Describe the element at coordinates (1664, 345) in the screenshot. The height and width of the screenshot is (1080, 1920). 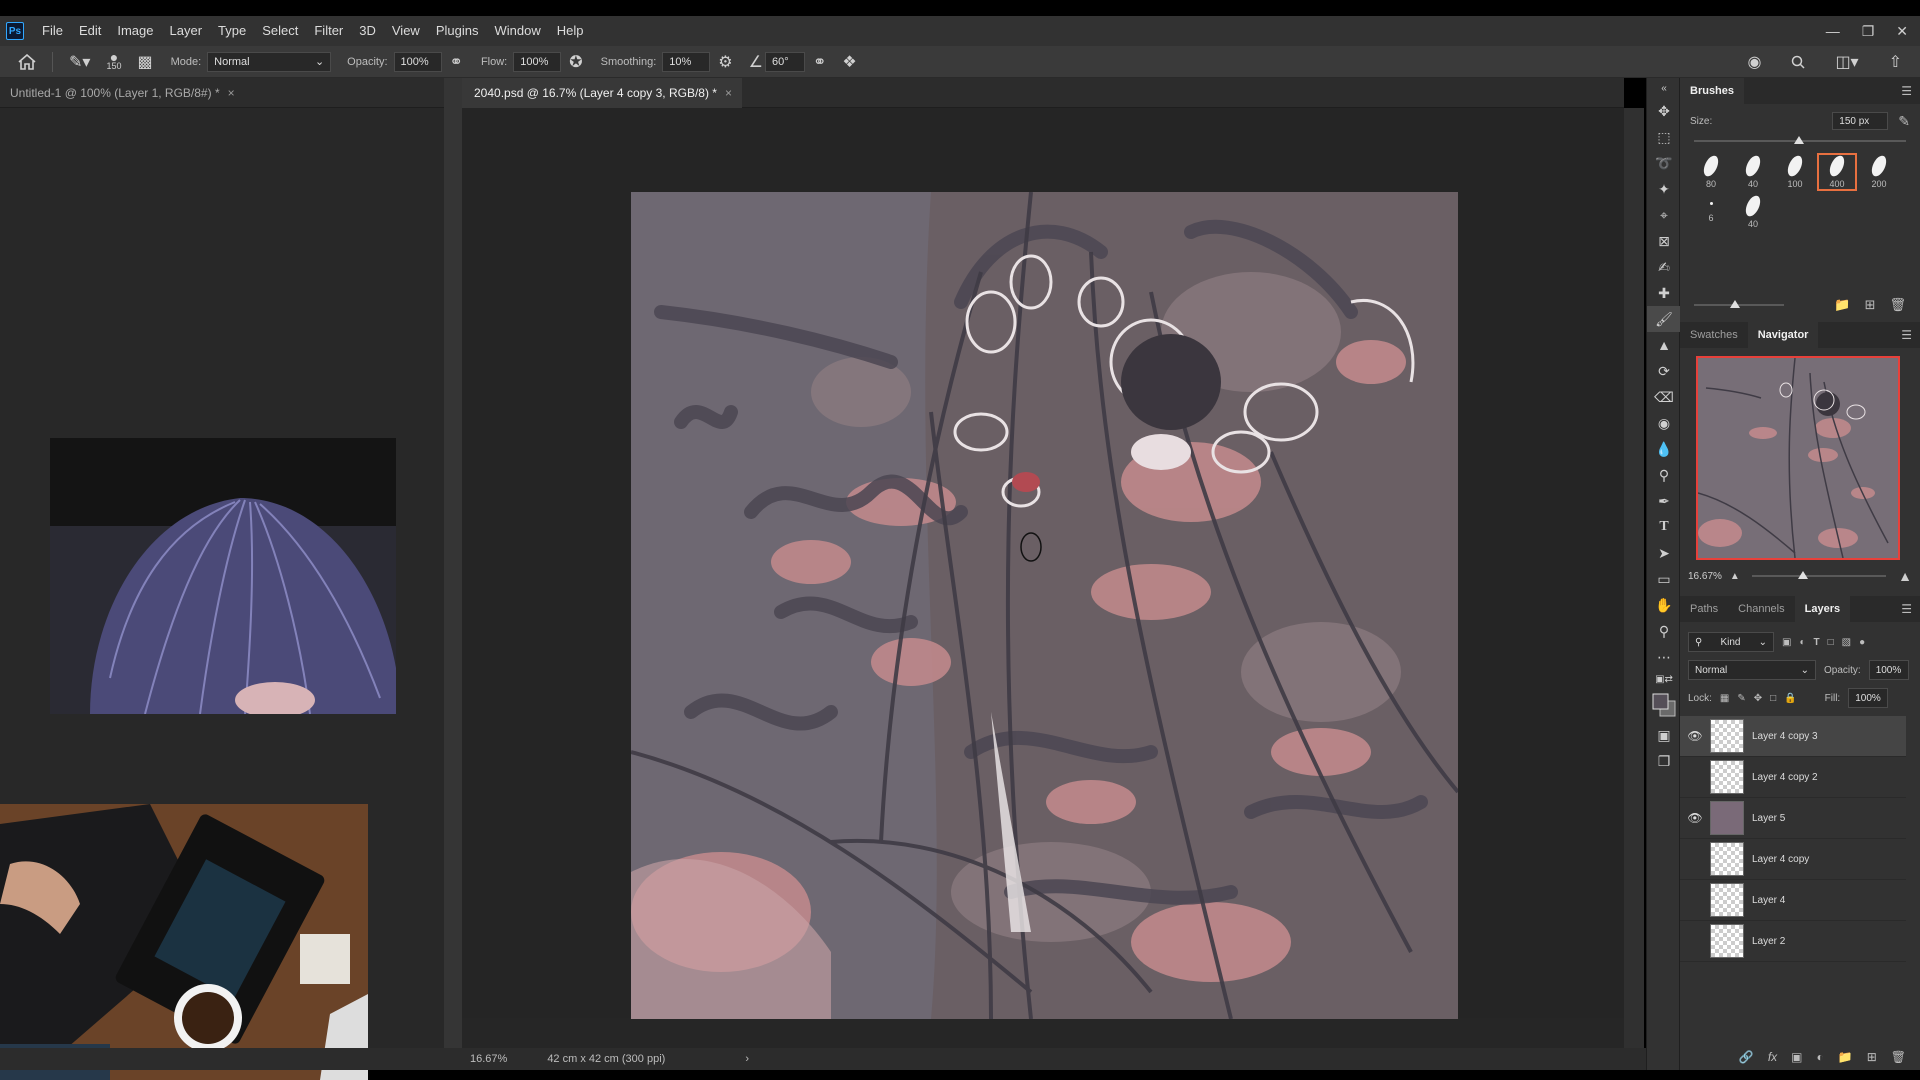
I see `clone-stamp-tool-icon: ▲` at that location.